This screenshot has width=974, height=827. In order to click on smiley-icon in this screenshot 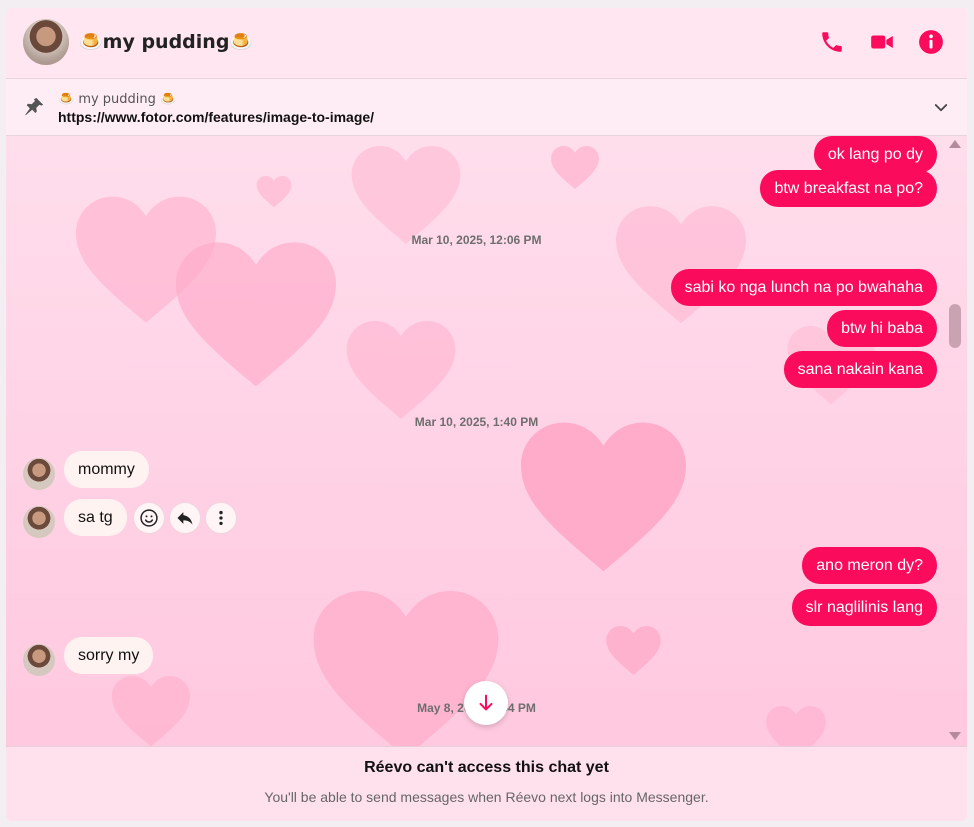, I will do `click(149, 518)`.